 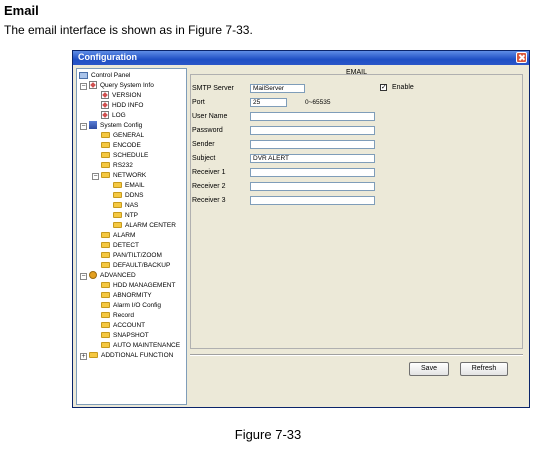 I want to click on subject-label: Subject, so click(x=204, y=158).